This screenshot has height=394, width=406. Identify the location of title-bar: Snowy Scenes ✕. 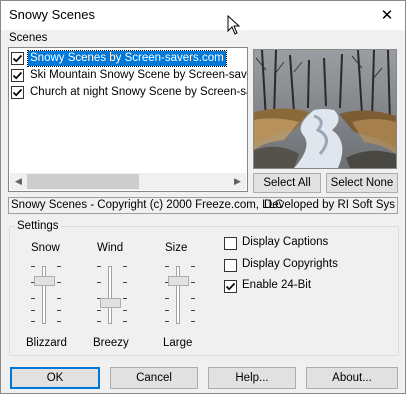
(203, 15).